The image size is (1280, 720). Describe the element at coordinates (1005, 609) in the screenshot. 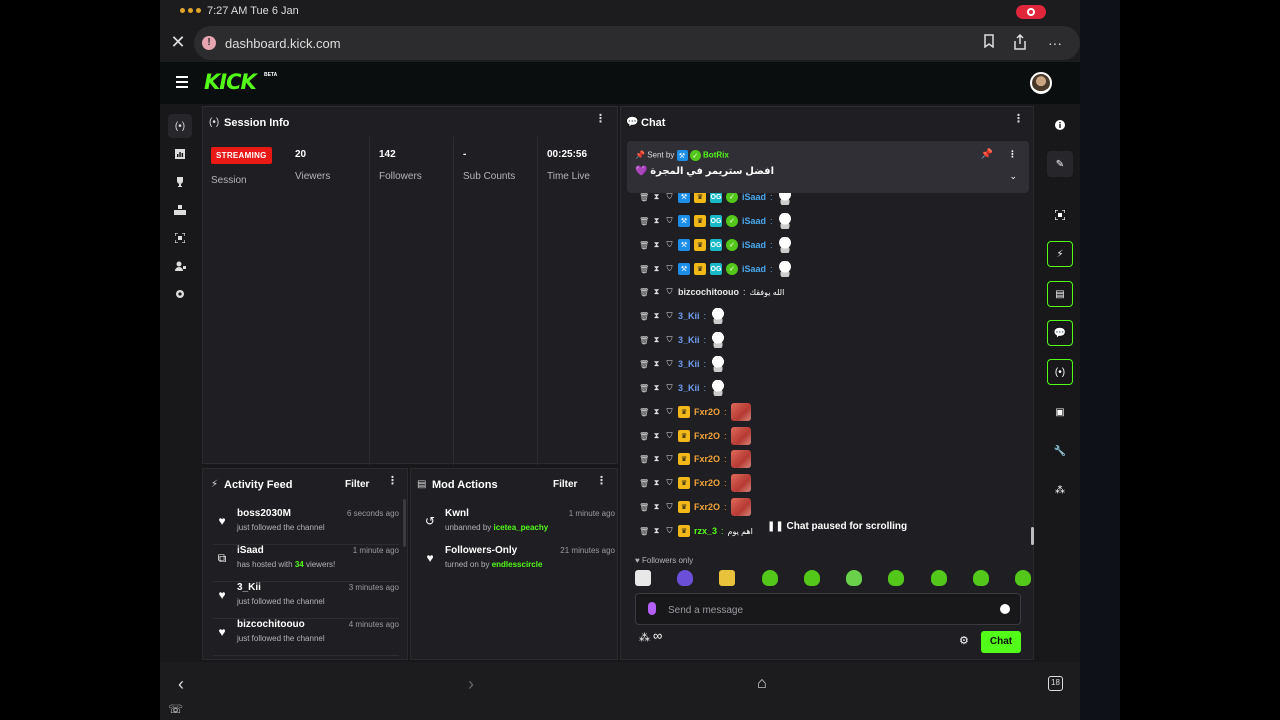

I see `emoji-picker-icon` at that location.